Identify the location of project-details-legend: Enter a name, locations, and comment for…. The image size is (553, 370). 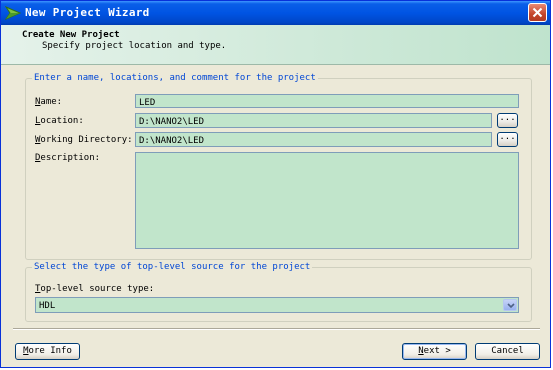
(175, 78).